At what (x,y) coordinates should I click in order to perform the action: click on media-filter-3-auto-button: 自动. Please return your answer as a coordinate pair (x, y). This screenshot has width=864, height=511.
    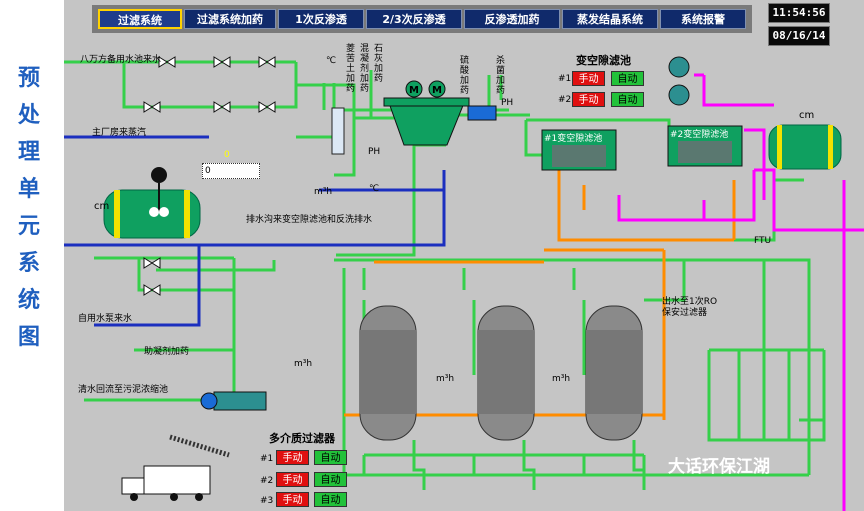
    Looking at the image, I should click on (330, 499).